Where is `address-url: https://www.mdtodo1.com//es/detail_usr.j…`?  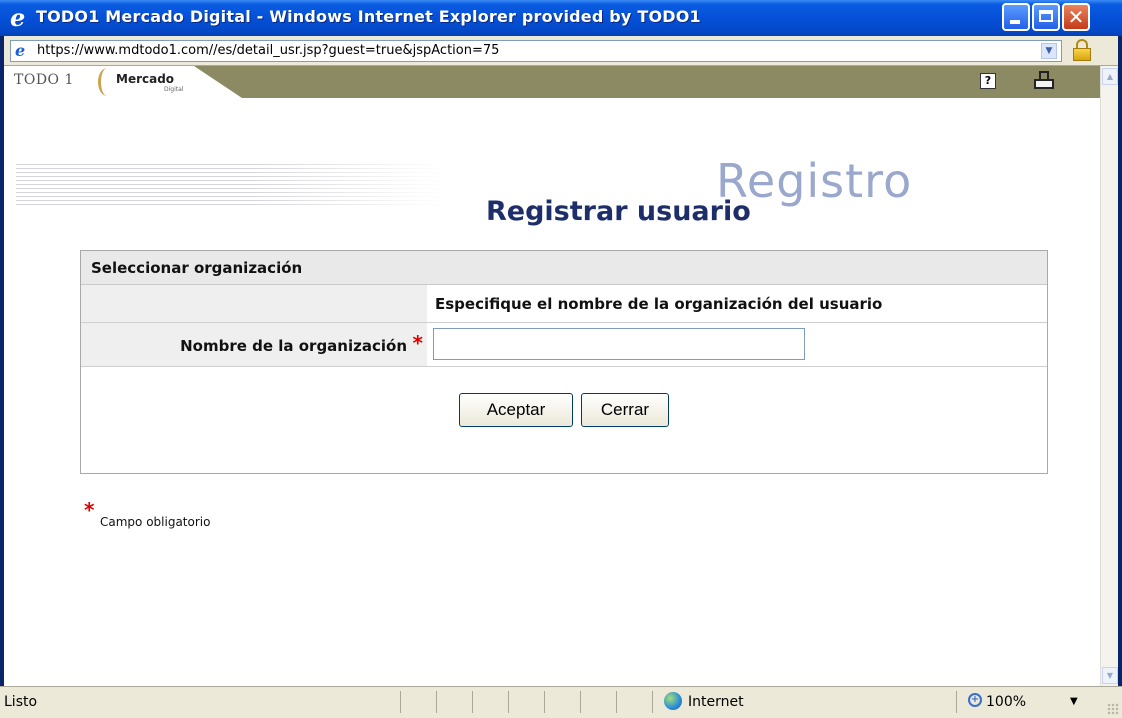
address-url: https://www.mdtodo1.com//es/detail_usr.j… is located at coordinates (268, 50).